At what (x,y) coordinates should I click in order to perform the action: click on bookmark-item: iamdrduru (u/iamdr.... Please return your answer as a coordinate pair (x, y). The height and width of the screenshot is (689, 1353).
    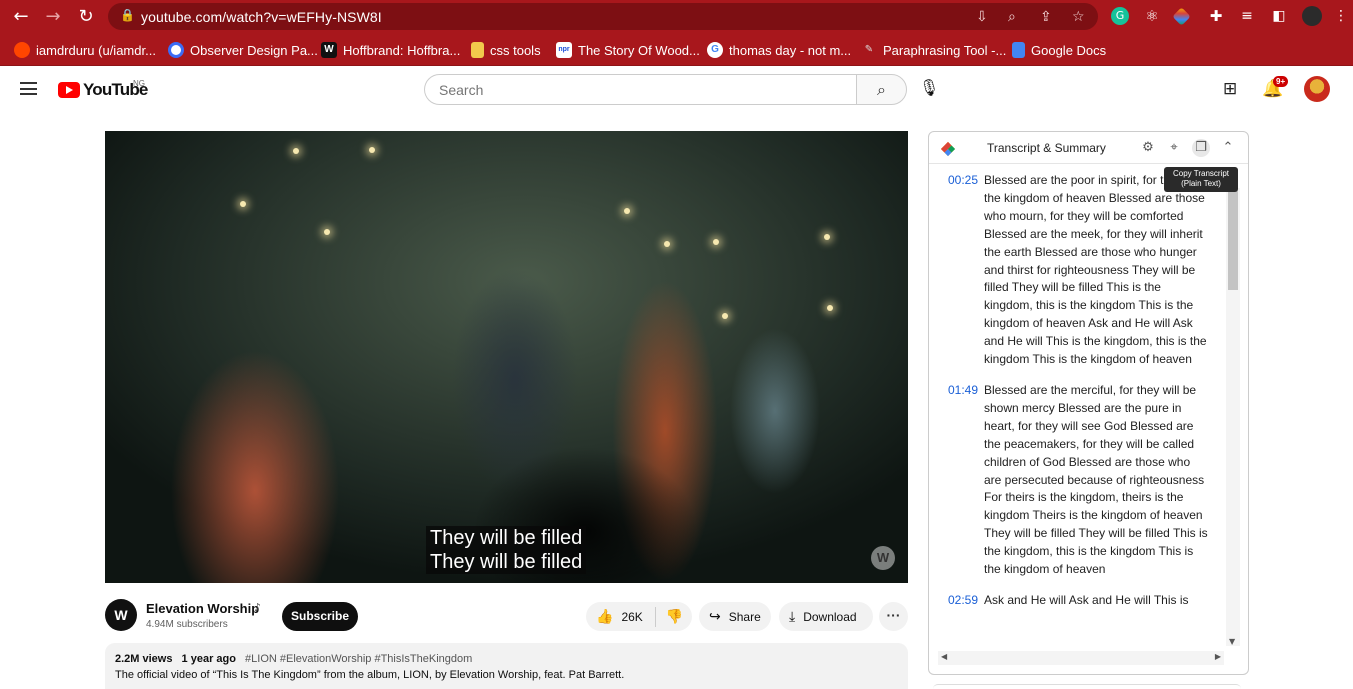
    Looking at the image, I should click on (85, 50).